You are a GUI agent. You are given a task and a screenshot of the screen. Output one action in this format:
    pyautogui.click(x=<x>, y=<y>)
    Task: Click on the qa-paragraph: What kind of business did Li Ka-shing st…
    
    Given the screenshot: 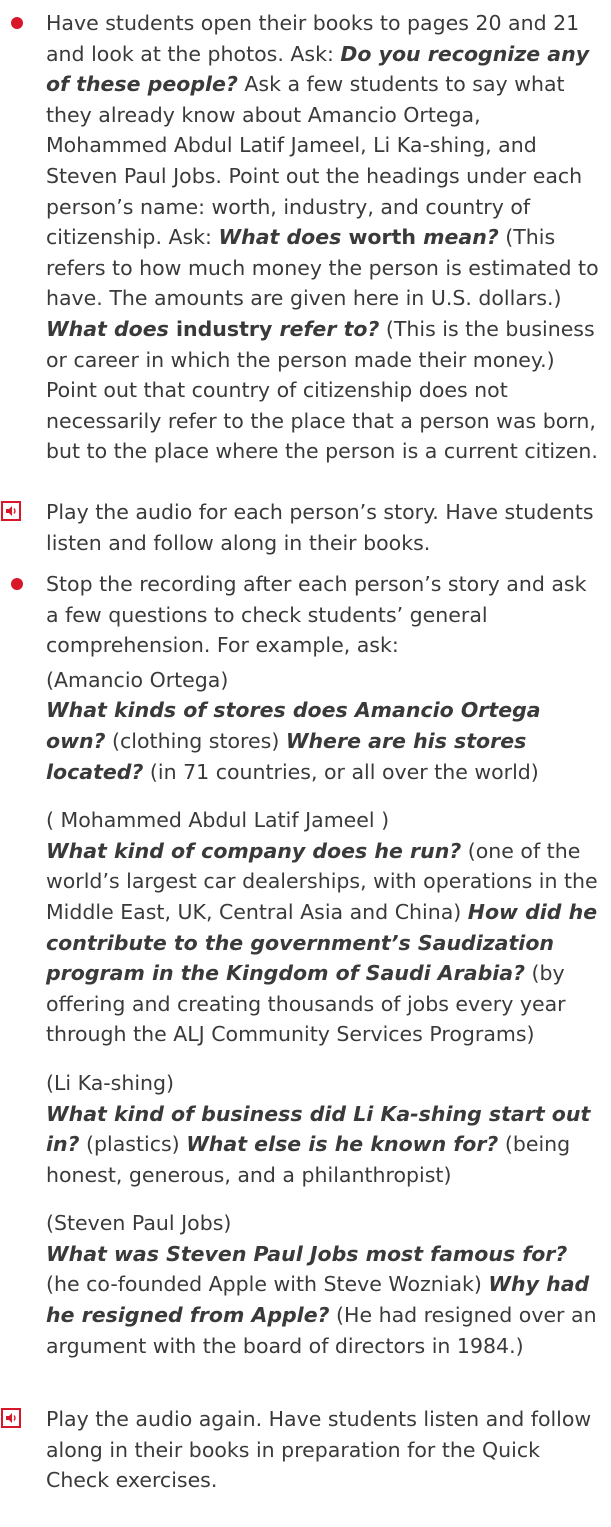 What is the action you would take?
    pyautogui.click(x=324, y=1145)
    